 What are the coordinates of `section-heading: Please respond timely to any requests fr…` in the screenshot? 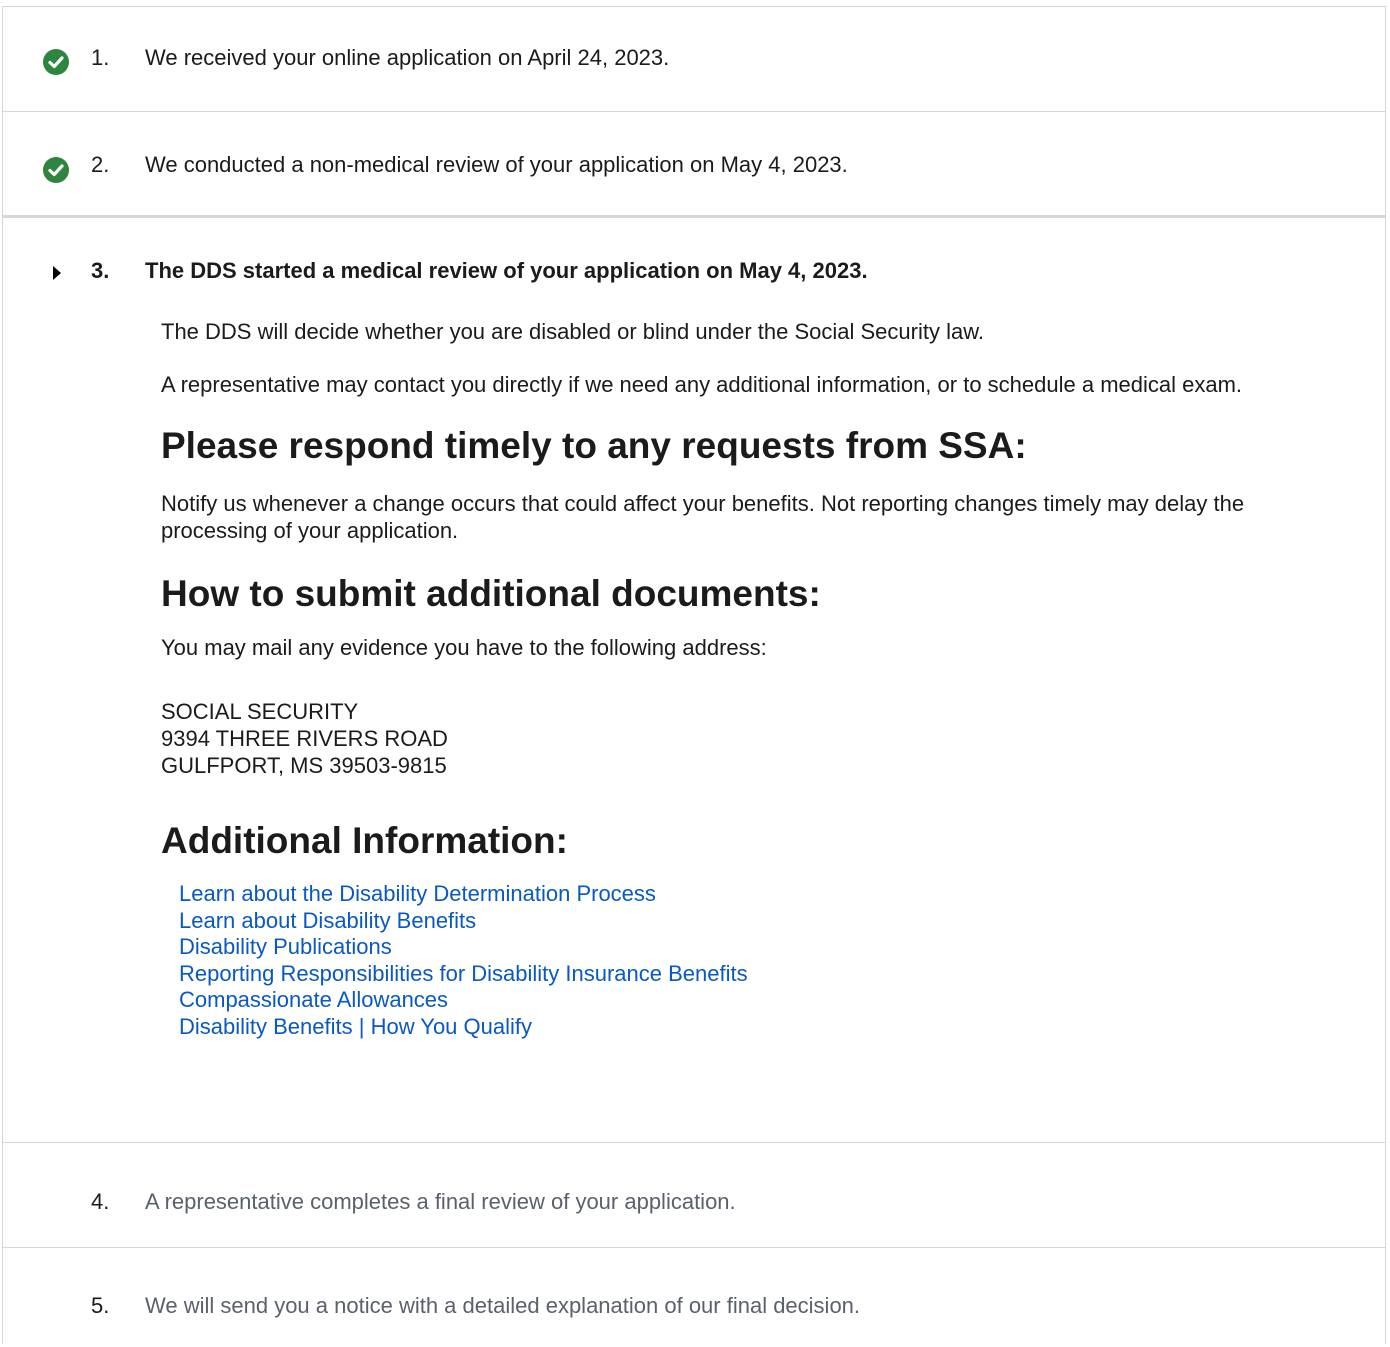 It's located at (594, 445).